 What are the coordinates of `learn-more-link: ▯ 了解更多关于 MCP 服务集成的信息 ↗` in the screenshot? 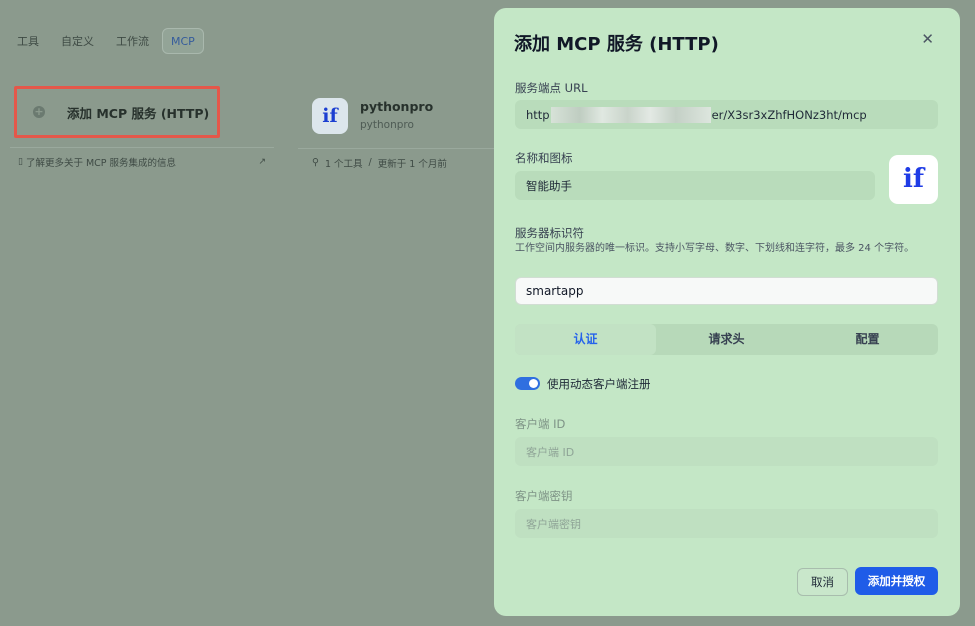 It's located at (142, 161).